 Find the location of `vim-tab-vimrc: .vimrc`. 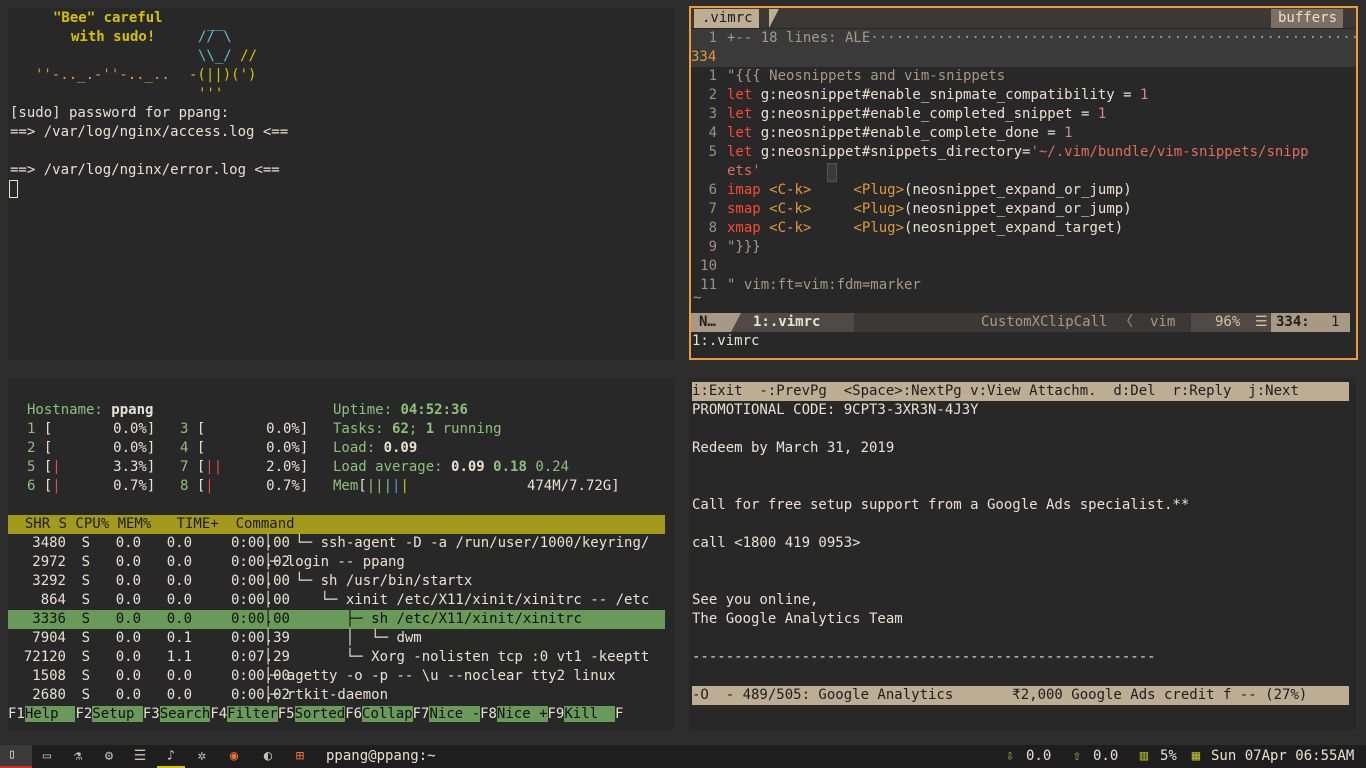

vim-tab-vimrc: .vimrc is located at coordinates (726, 18).